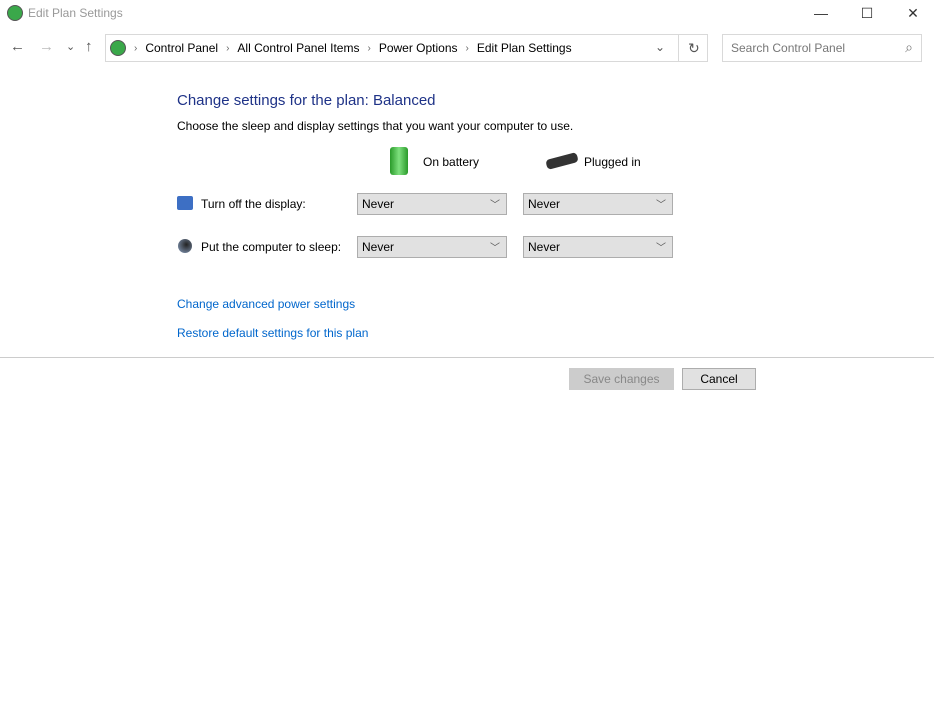  Describe the element at coordinates (15, 13) in the screenshot. I see `power-options-icon` at that location.